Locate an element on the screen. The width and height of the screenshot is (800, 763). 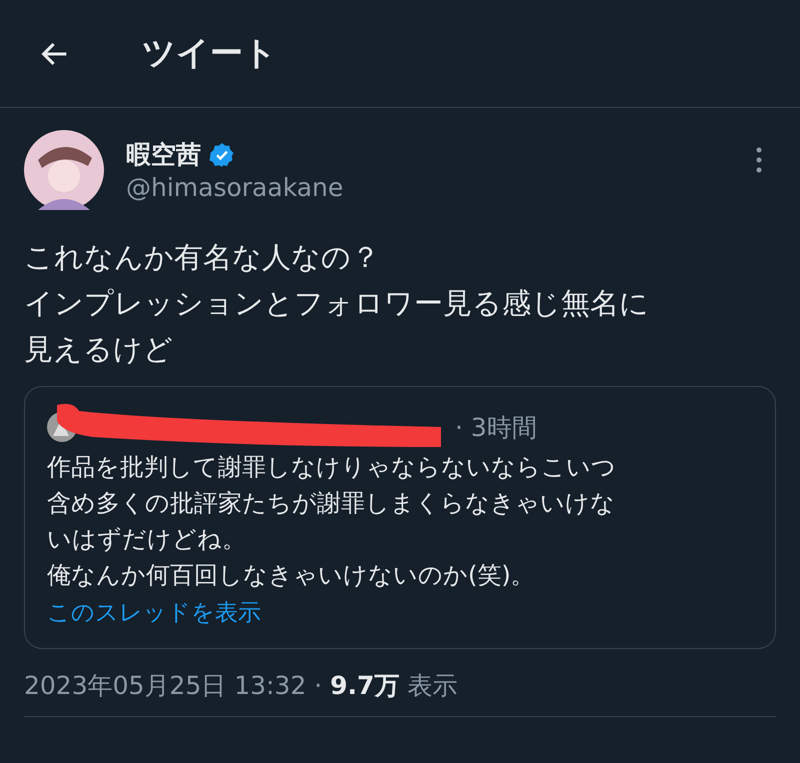
view-count: 9.7万 is located at coordinates (365, 686).